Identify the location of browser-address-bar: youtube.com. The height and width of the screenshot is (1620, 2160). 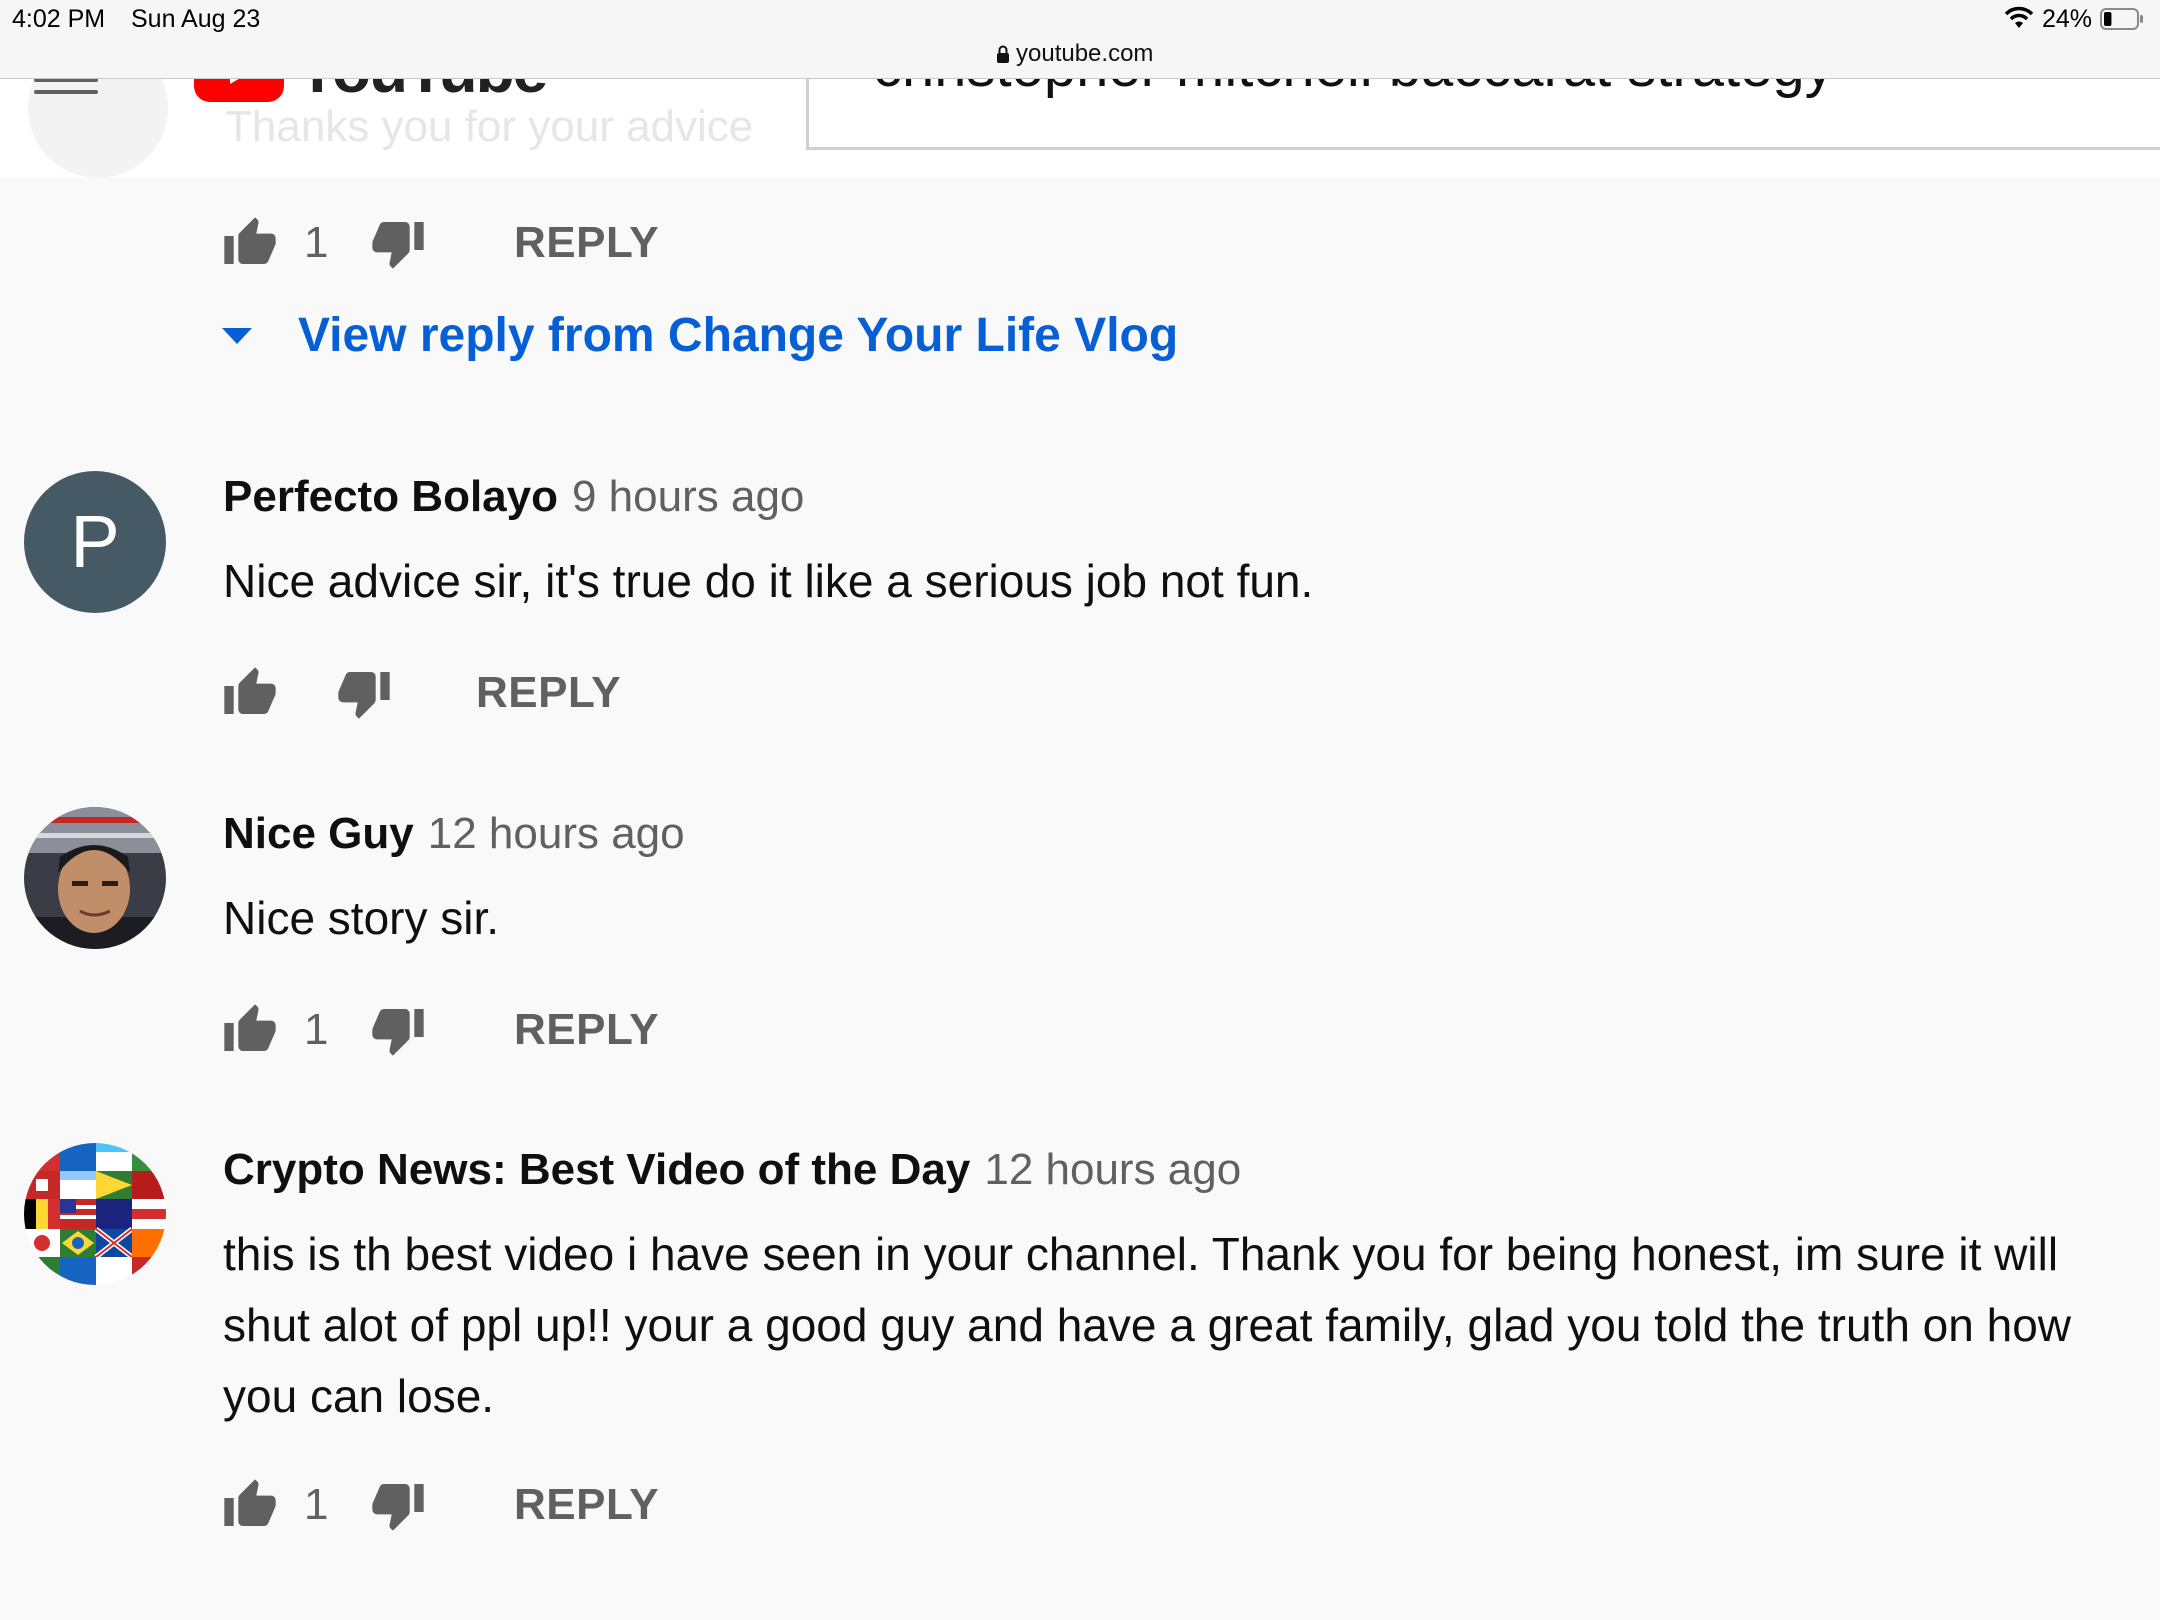
(1080, 59).